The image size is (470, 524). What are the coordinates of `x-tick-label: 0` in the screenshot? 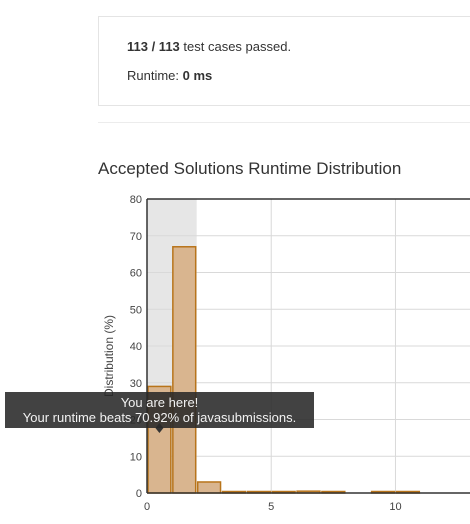 It's located at (147, 507).